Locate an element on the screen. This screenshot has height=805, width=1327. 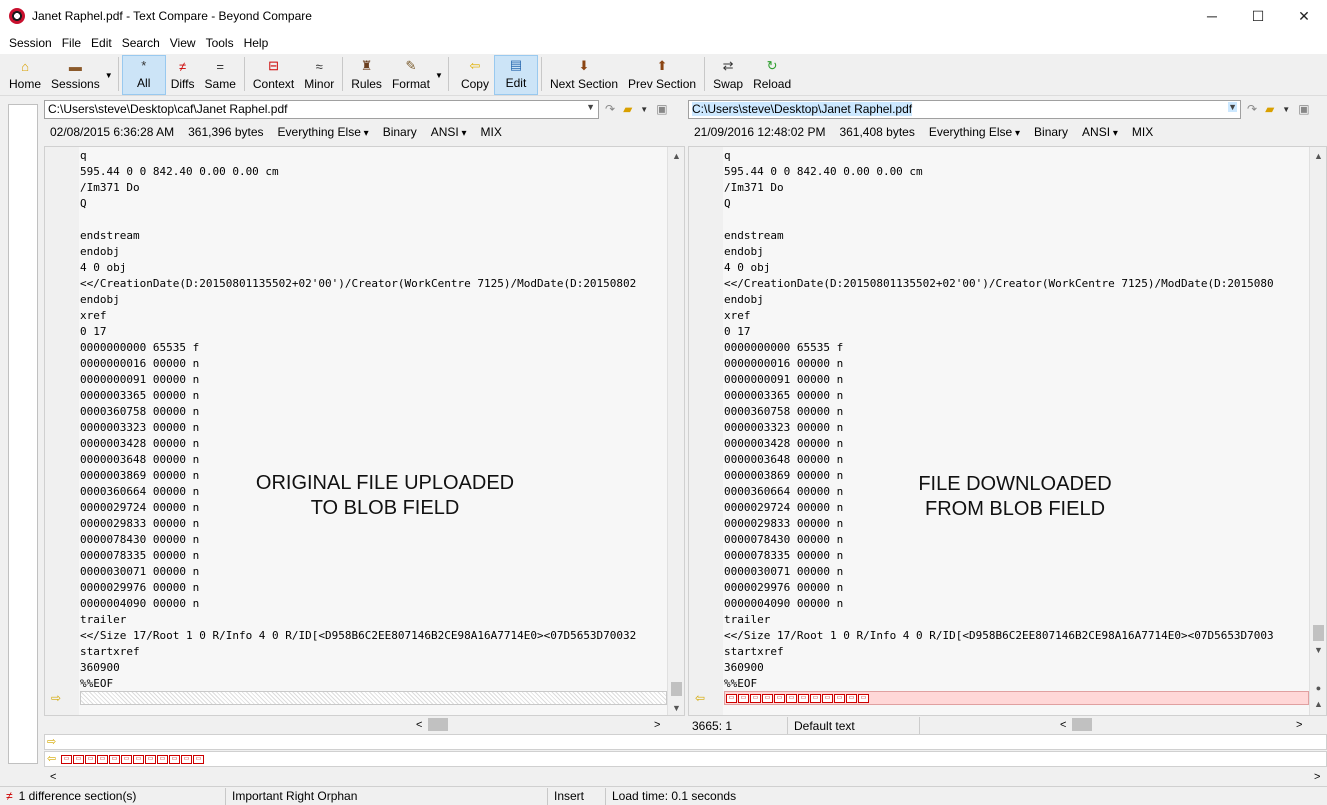
arrow-right-icon: ⇨ is located at coordinates (56, 698).